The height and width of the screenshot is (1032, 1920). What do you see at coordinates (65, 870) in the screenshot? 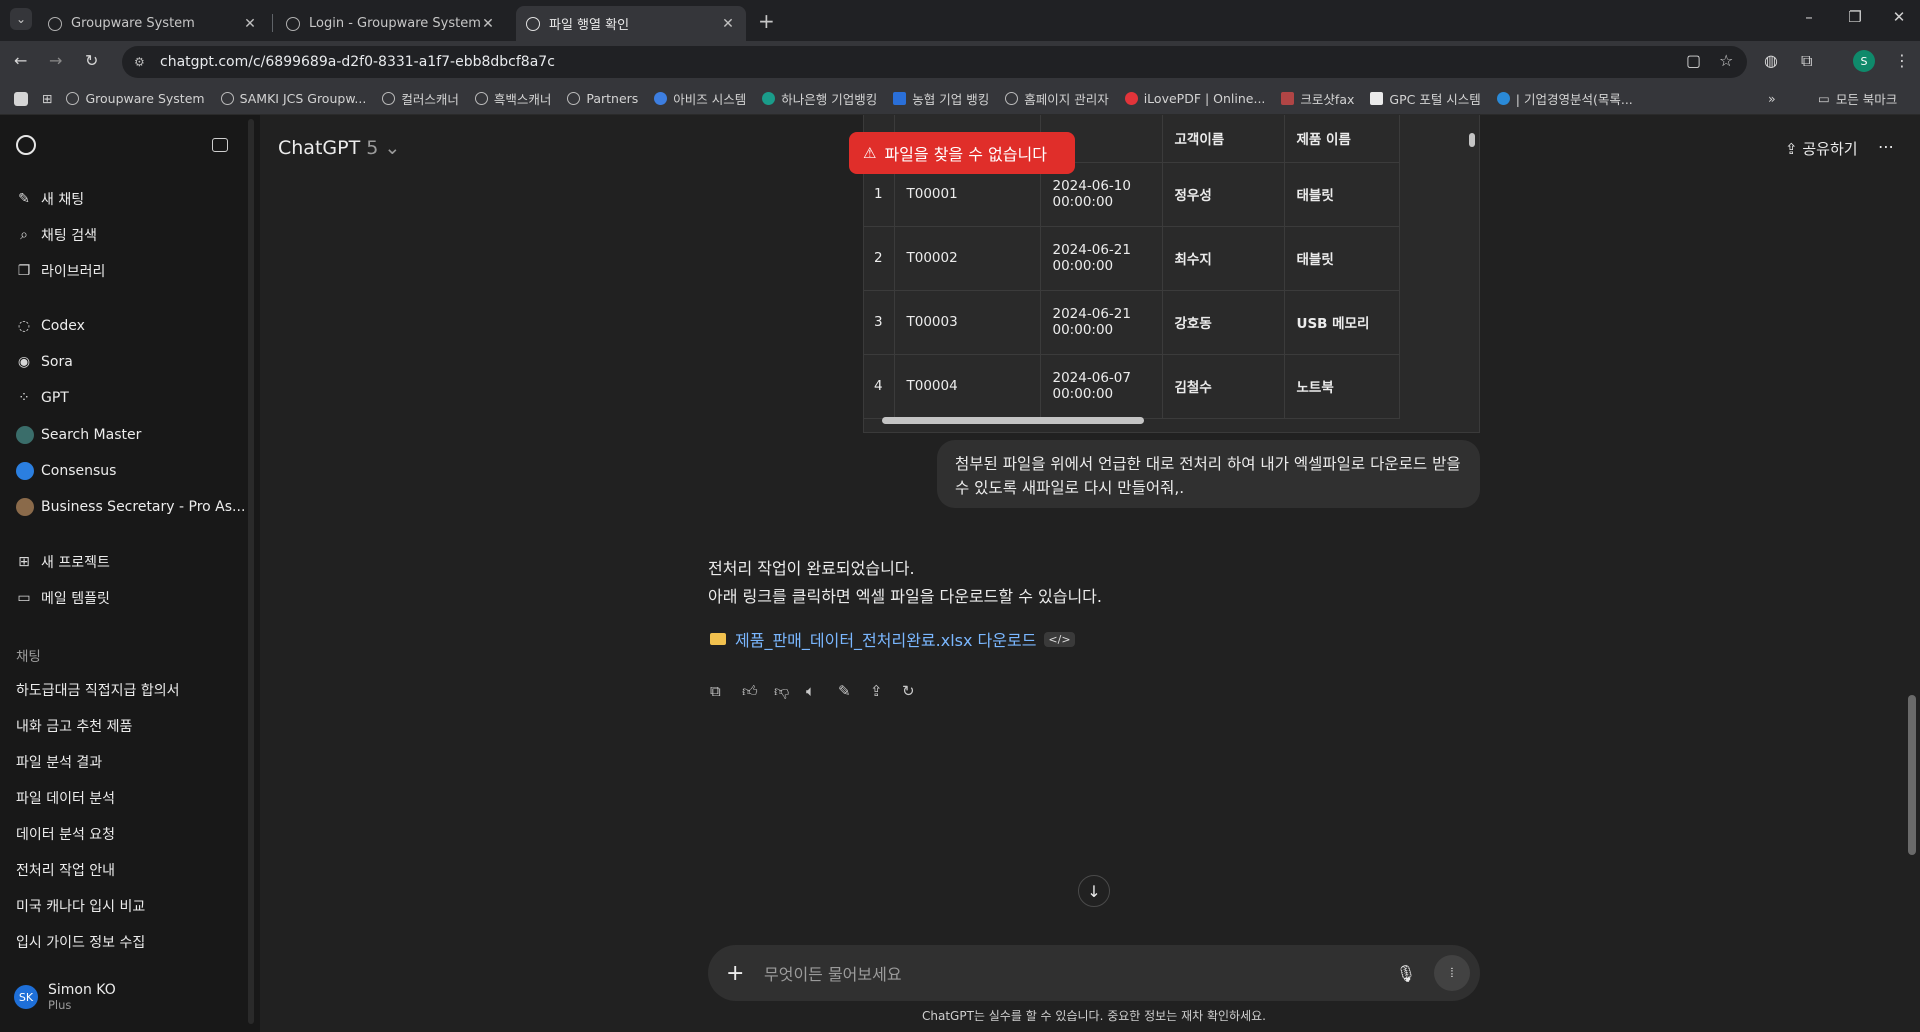
I see `chat-history-item: 전처리 작업 안내` at bounding box center [65, 870].